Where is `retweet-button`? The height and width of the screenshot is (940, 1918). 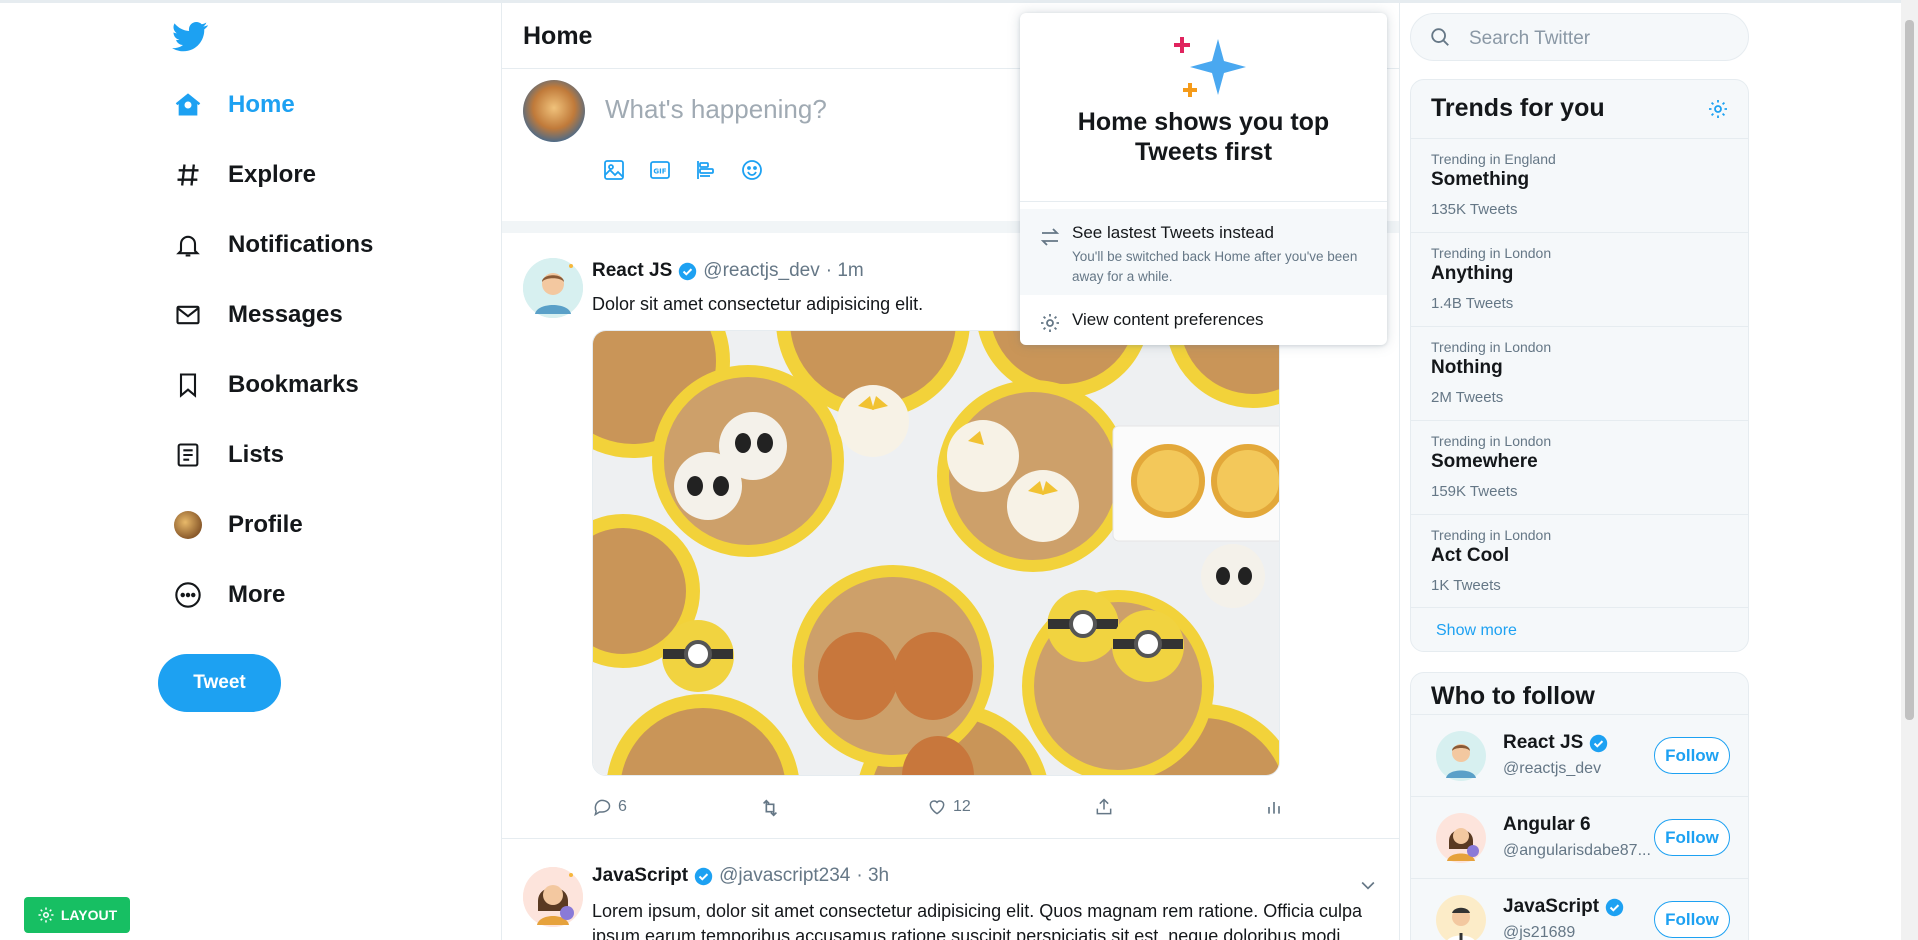 retweet-button is located at coordinates (770, 808).